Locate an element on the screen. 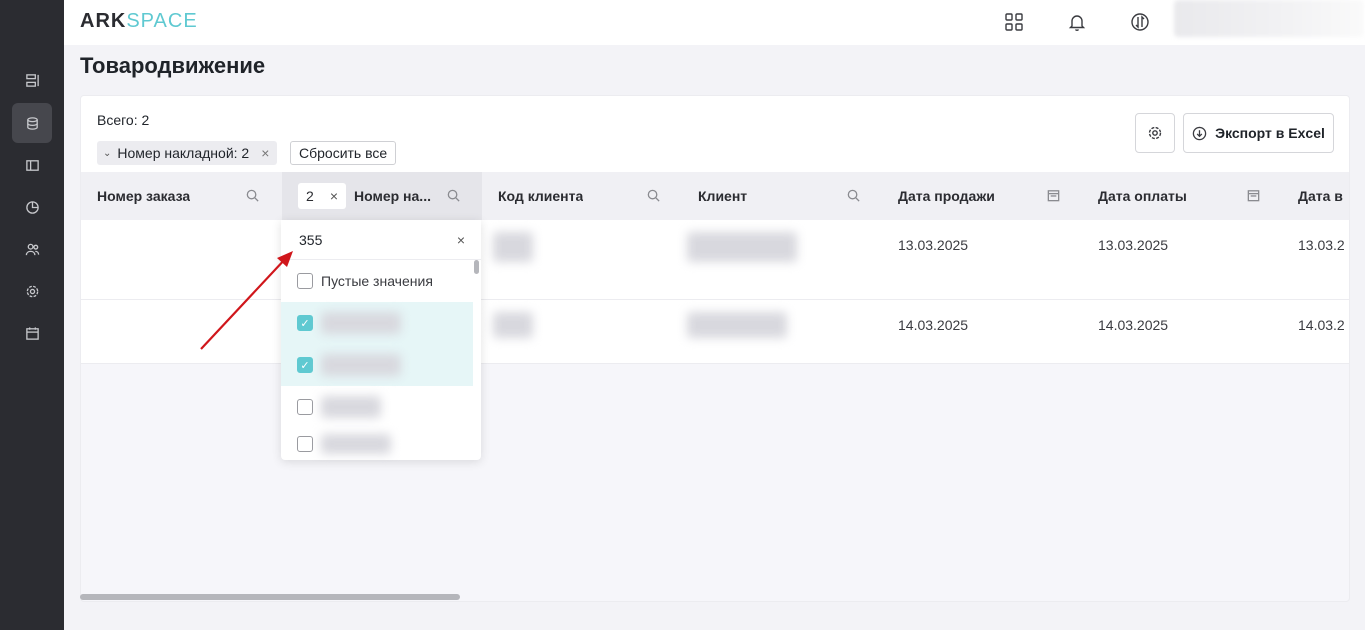 The width and height of the screenshot is (1365, 630). database-icon is located at coordinates (32, 123).